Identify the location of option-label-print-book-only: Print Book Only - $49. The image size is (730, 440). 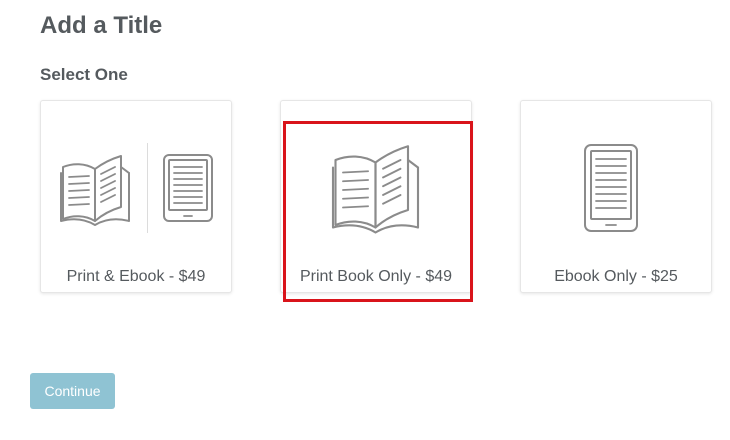
(376, 276).